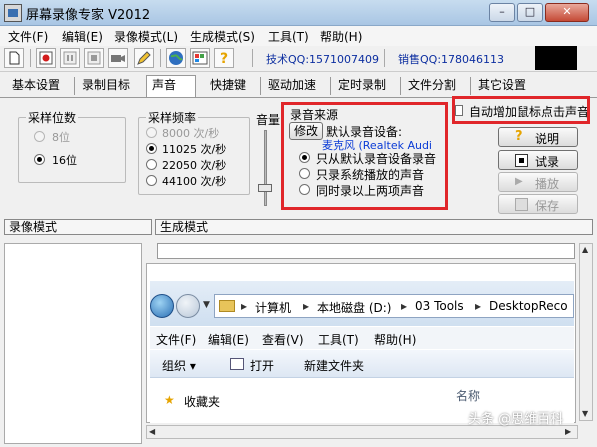  What do you see at coordinates (146, 36) in the screenshot?
I see `menu-record-mode: 录像模式(L)` at bounding box center [146, 36].